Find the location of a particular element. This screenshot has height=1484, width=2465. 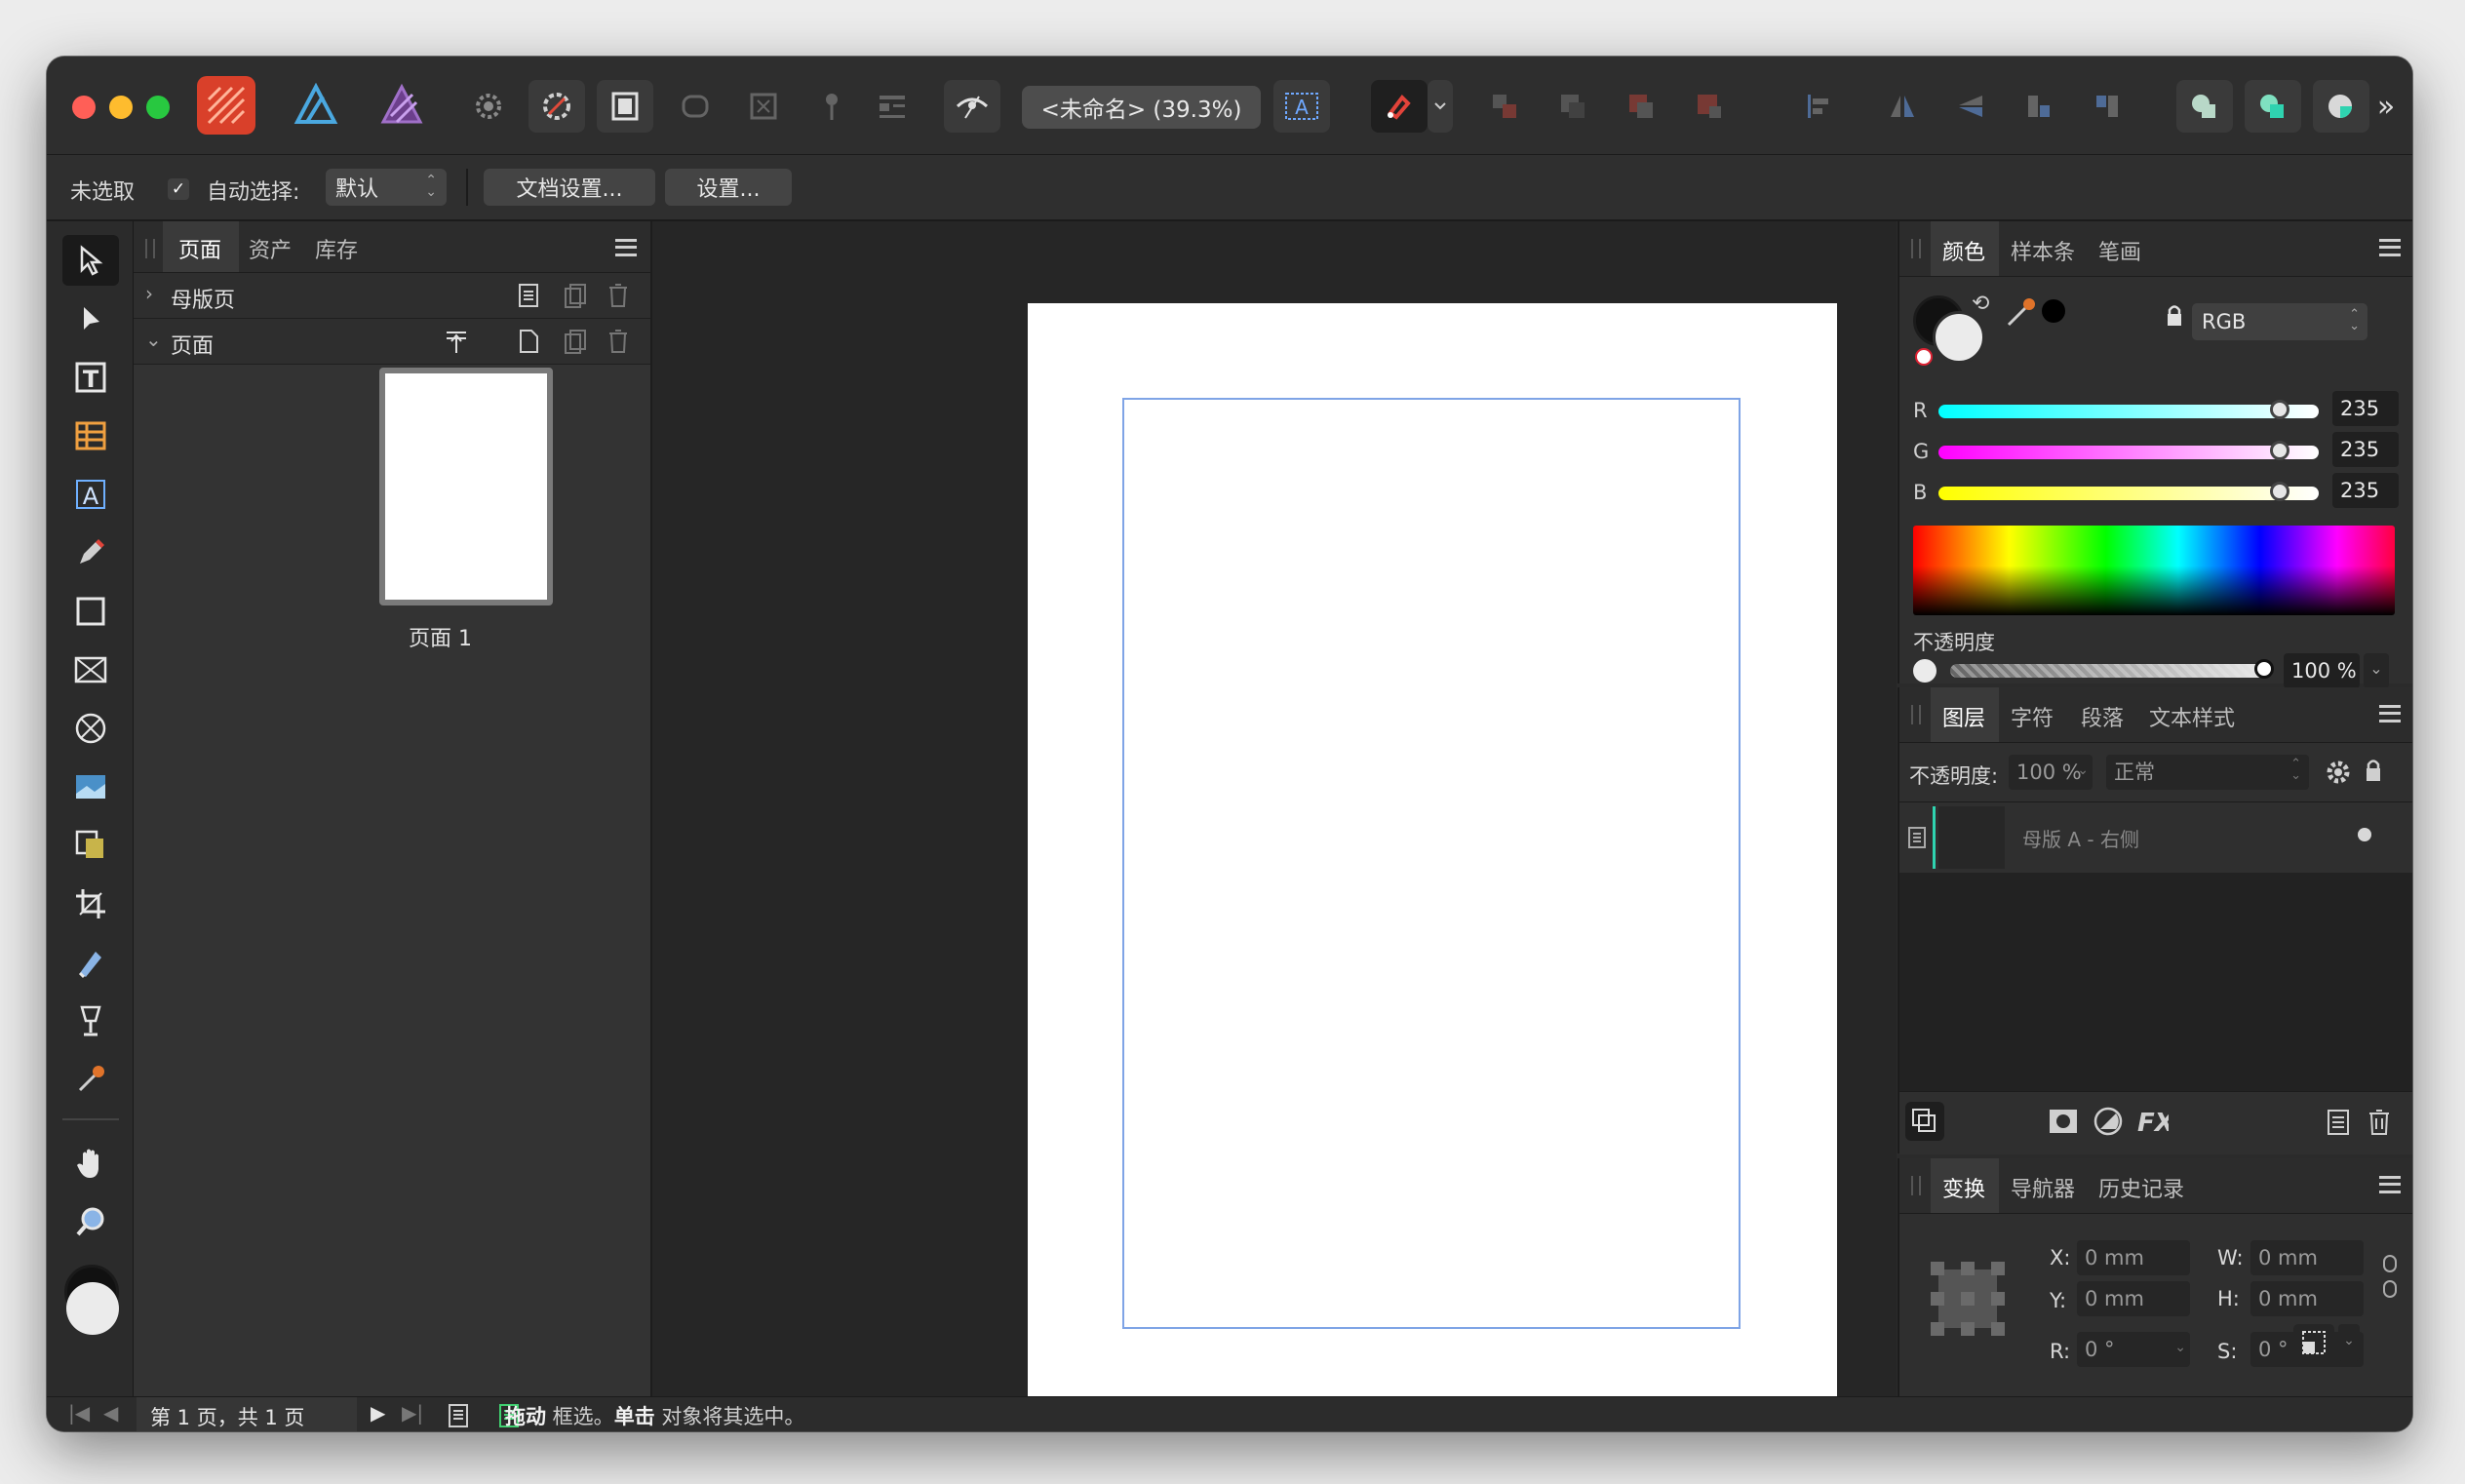

pen-tool-icon is located at coordinates (90, 552).